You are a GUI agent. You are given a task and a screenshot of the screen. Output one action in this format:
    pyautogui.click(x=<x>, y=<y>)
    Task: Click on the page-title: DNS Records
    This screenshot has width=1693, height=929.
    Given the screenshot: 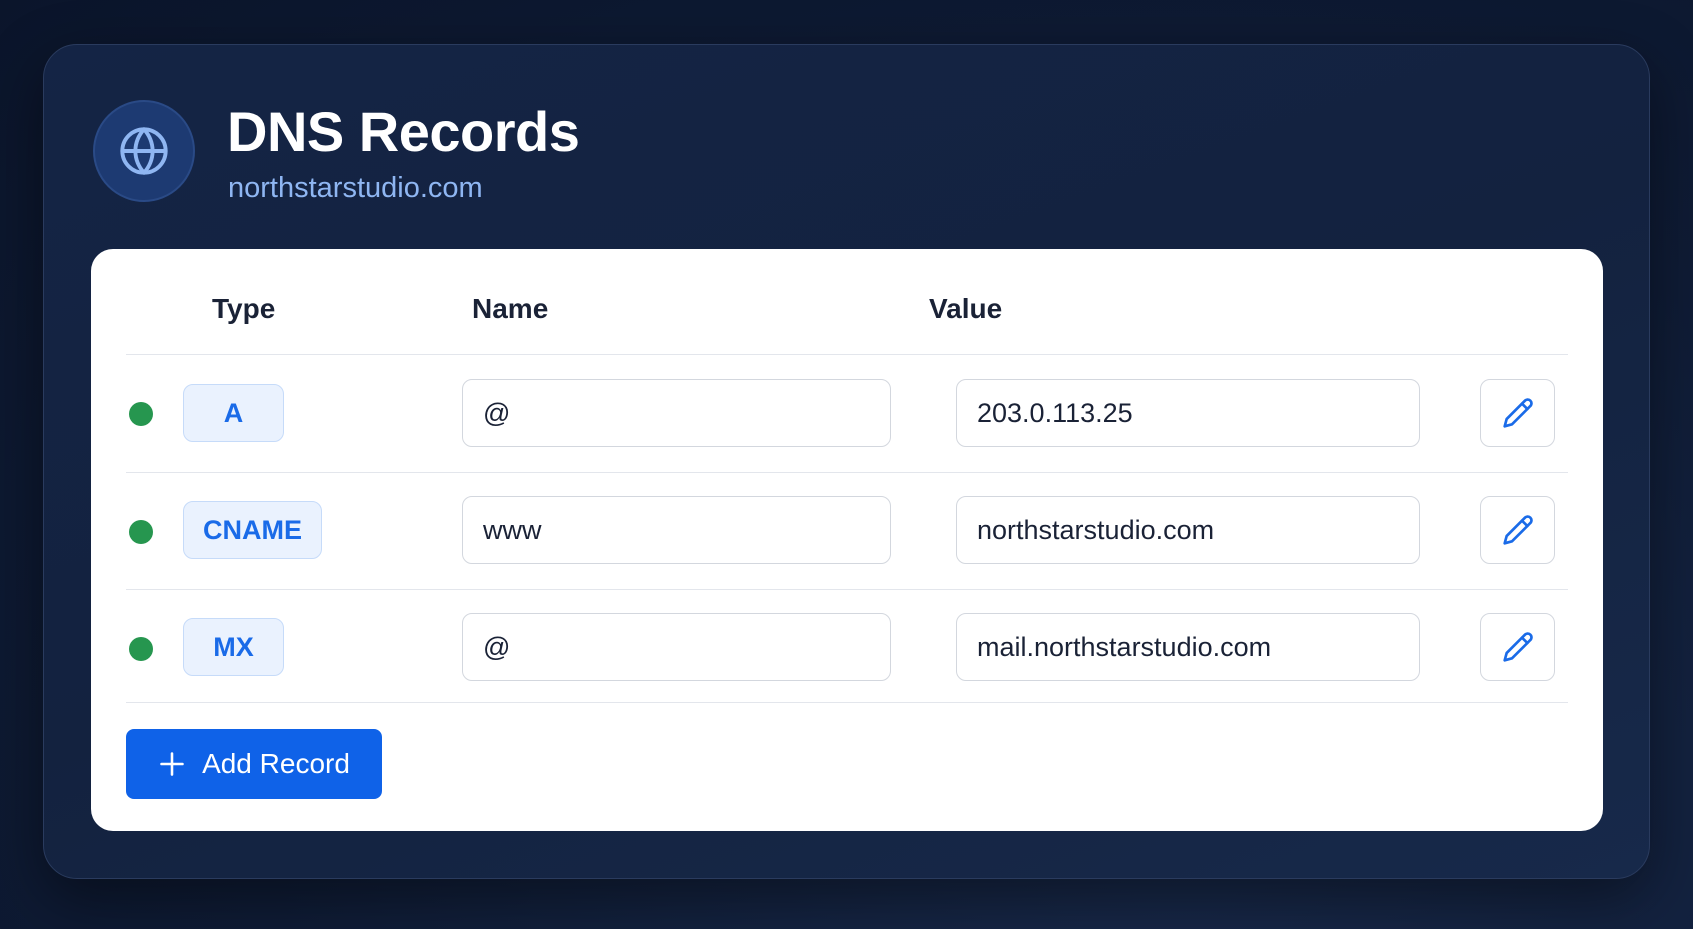 What is the action you would take?
    pyautogui.click(x=403, y=131)
    